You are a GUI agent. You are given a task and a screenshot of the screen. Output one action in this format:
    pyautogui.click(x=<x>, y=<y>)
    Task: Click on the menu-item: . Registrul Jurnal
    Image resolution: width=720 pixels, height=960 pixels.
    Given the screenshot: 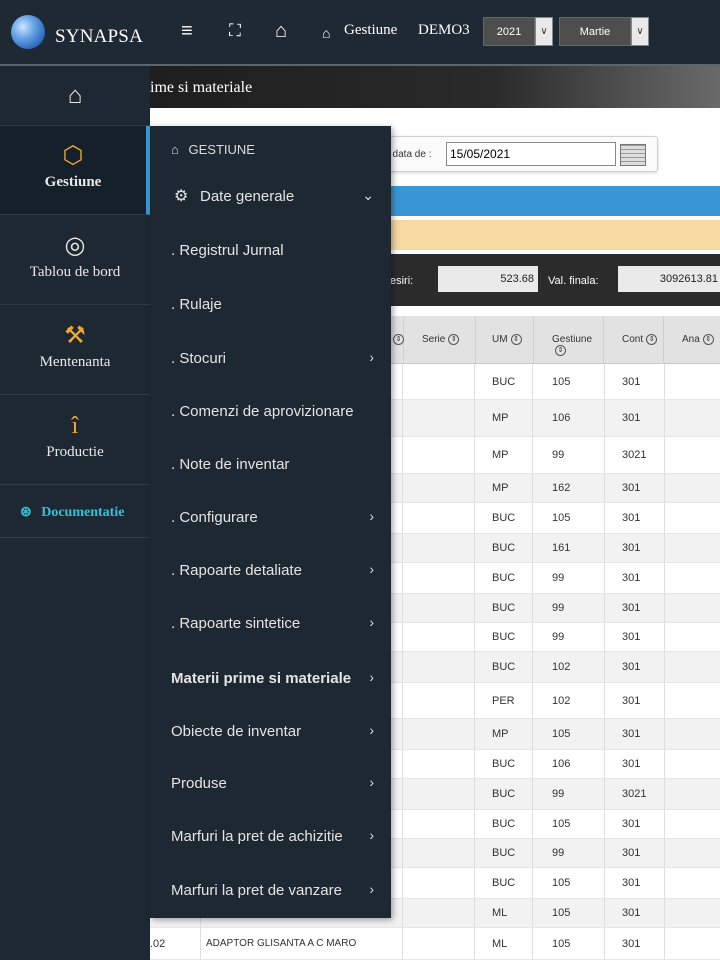 What is the action you would take?
    pyautogui.click(x=270, y=251)
    